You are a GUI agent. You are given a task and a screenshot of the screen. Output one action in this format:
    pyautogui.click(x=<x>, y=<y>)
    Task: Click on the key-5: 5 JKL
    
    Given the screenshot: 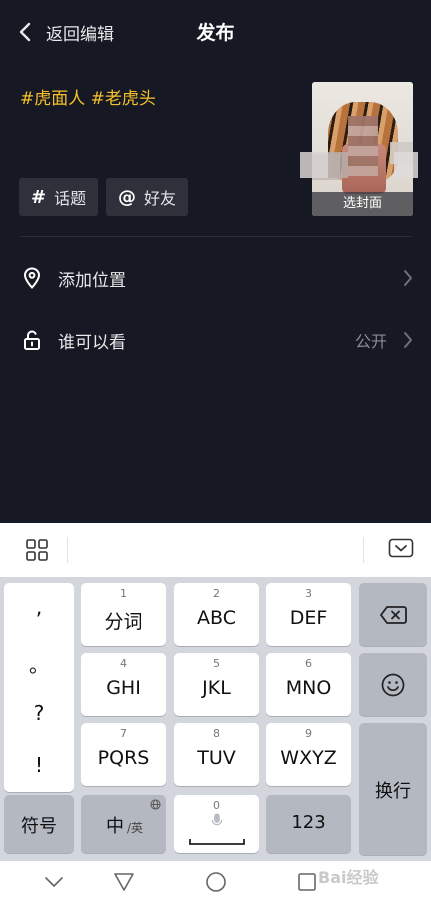 What is the action you would take?
    pyautogui.click(x=216, y=684)
    